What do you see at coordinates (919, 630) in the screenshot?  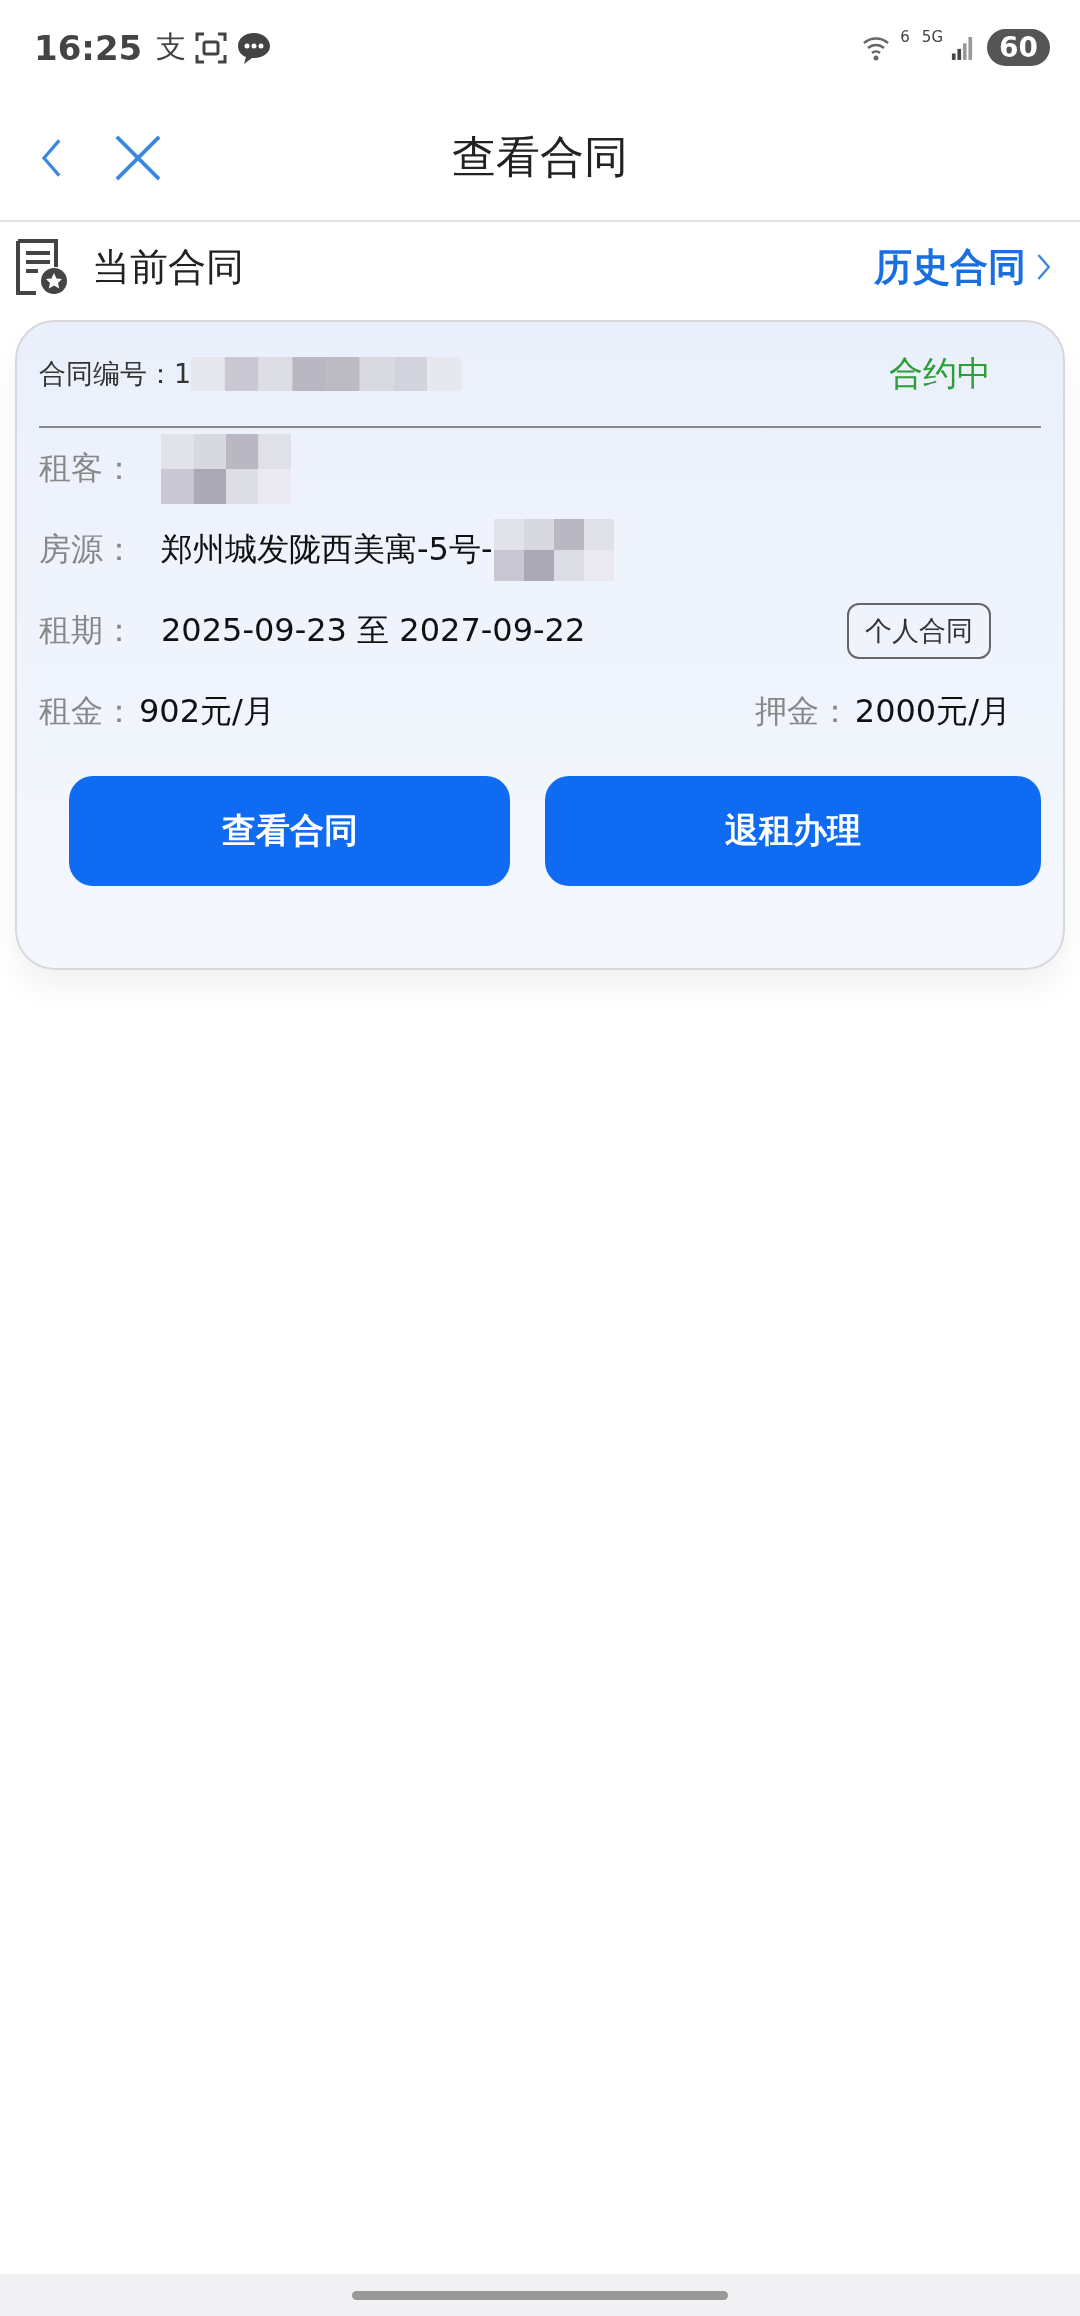 I see `contract-type-tag: 个人合同` at bounding box center [919, 630].